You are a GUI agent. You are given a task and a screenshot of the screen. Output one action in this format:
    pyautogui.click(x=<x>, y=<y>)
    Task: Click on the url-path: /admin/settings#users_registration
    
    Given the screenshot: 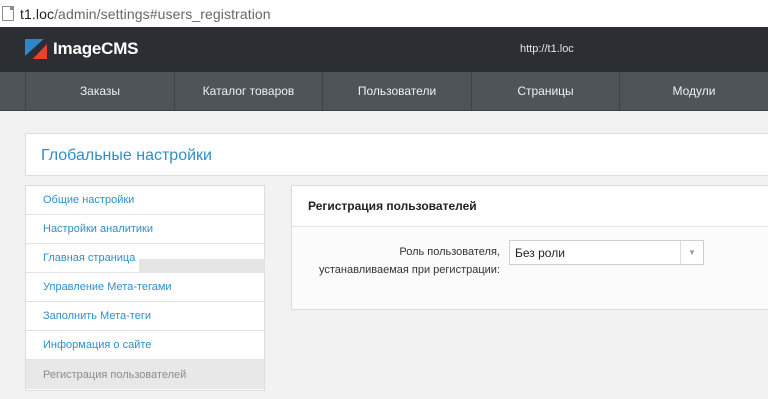 What is the action you would take?
    pyautogui.click(x=162, y=13)
    